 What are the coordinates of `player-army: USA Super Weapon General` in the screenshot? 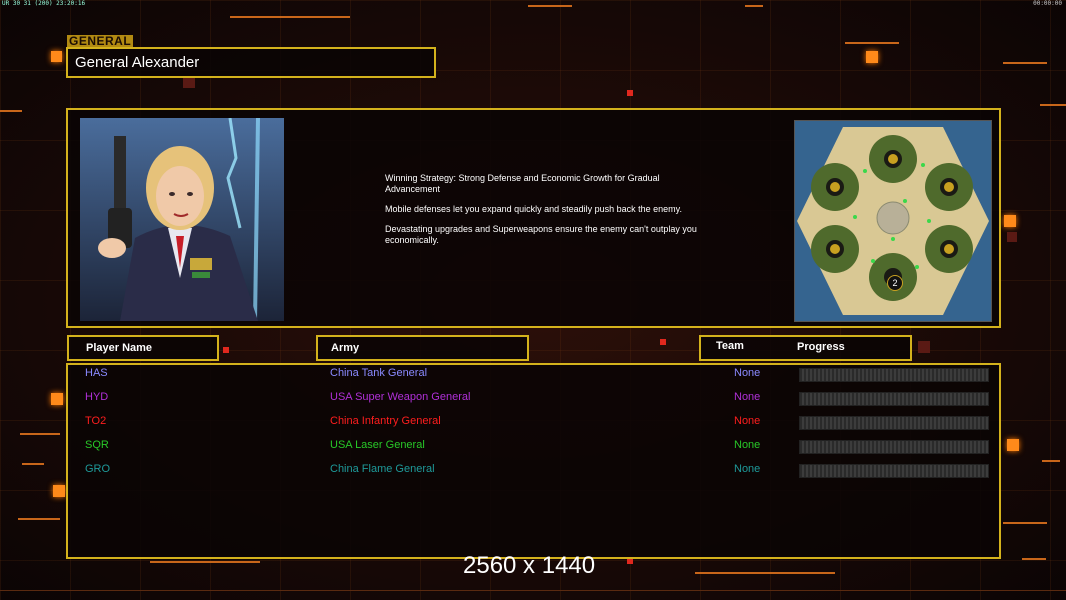 It's located at (400, 397).